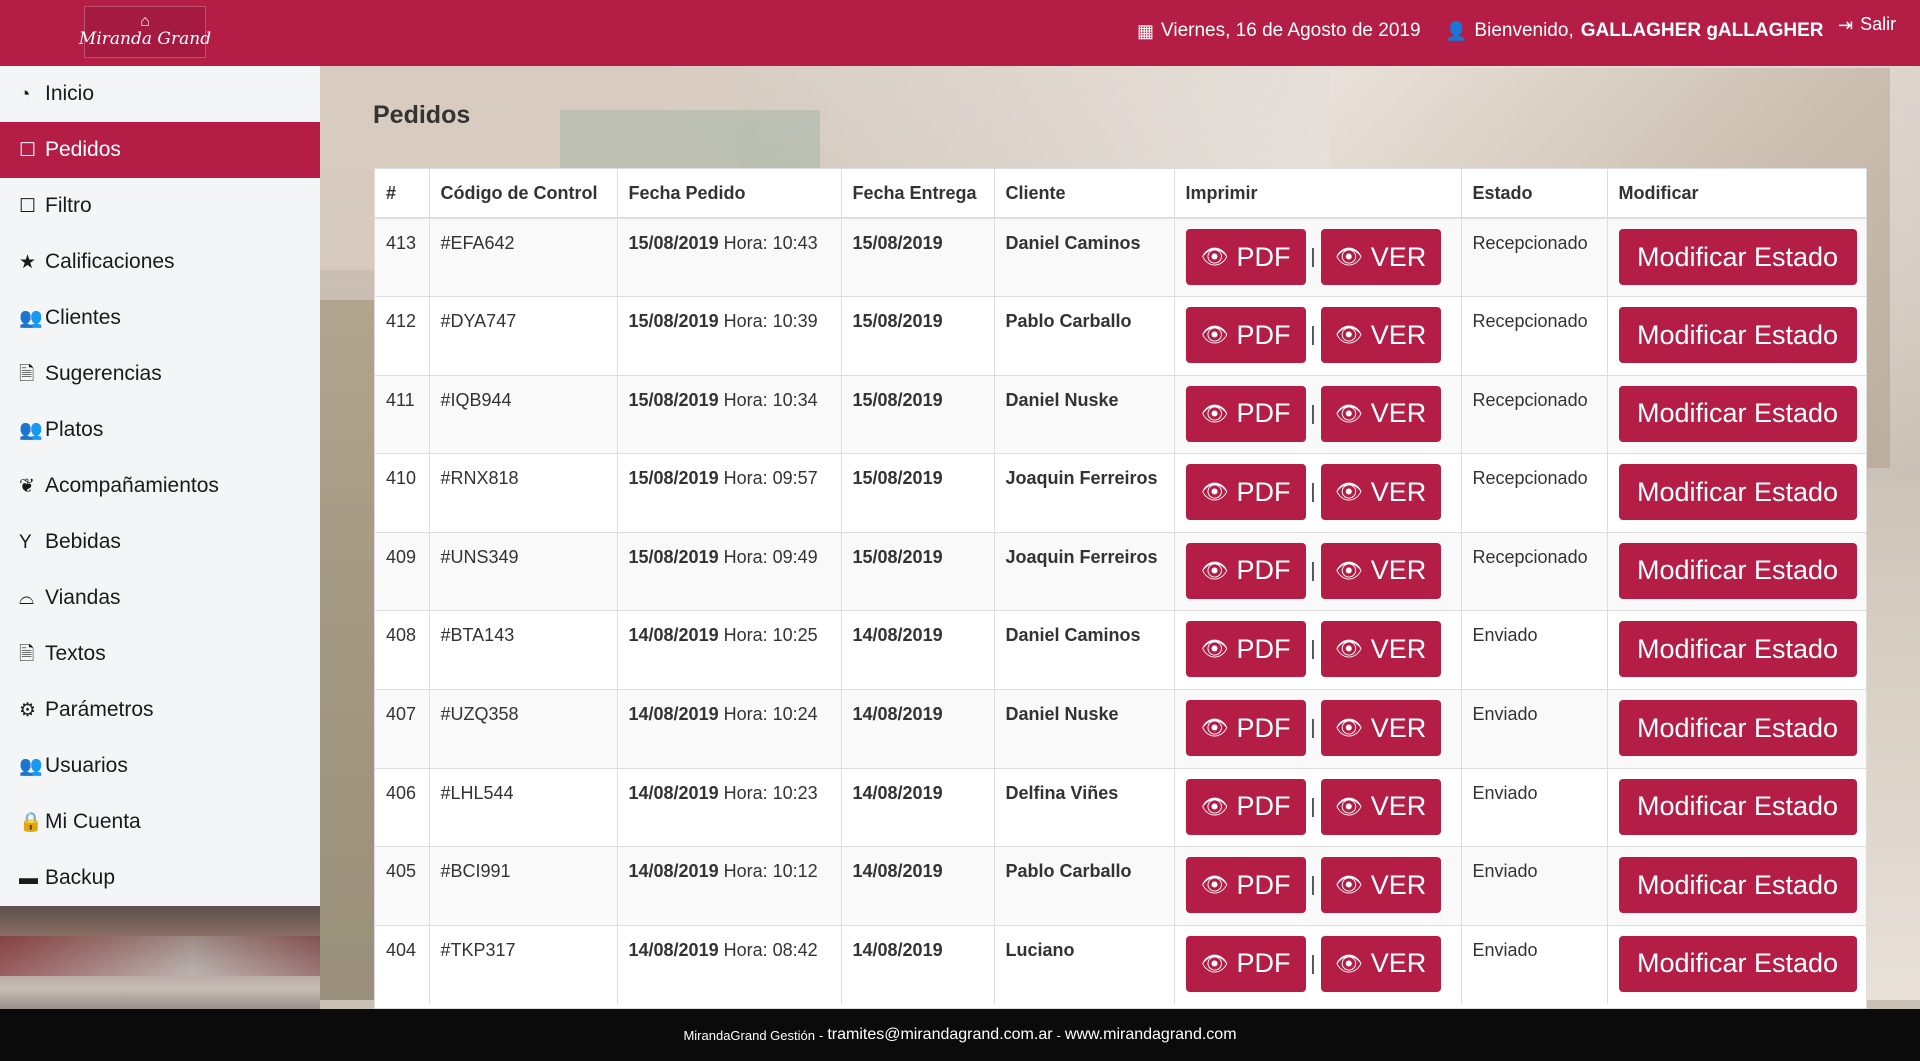  I want to click on sidebar-item-label: Calificaciones, so click(110, 261).